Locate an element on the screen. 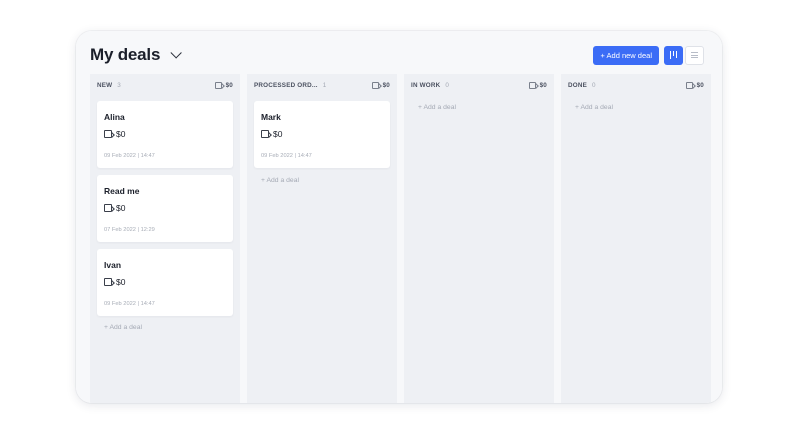  column-title: DONE is located at coordinates (577, 85).